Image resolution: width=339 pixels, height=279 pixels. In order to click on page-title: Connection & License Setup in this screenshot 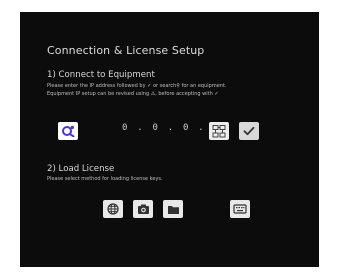, I will do `click(126, 50)`.